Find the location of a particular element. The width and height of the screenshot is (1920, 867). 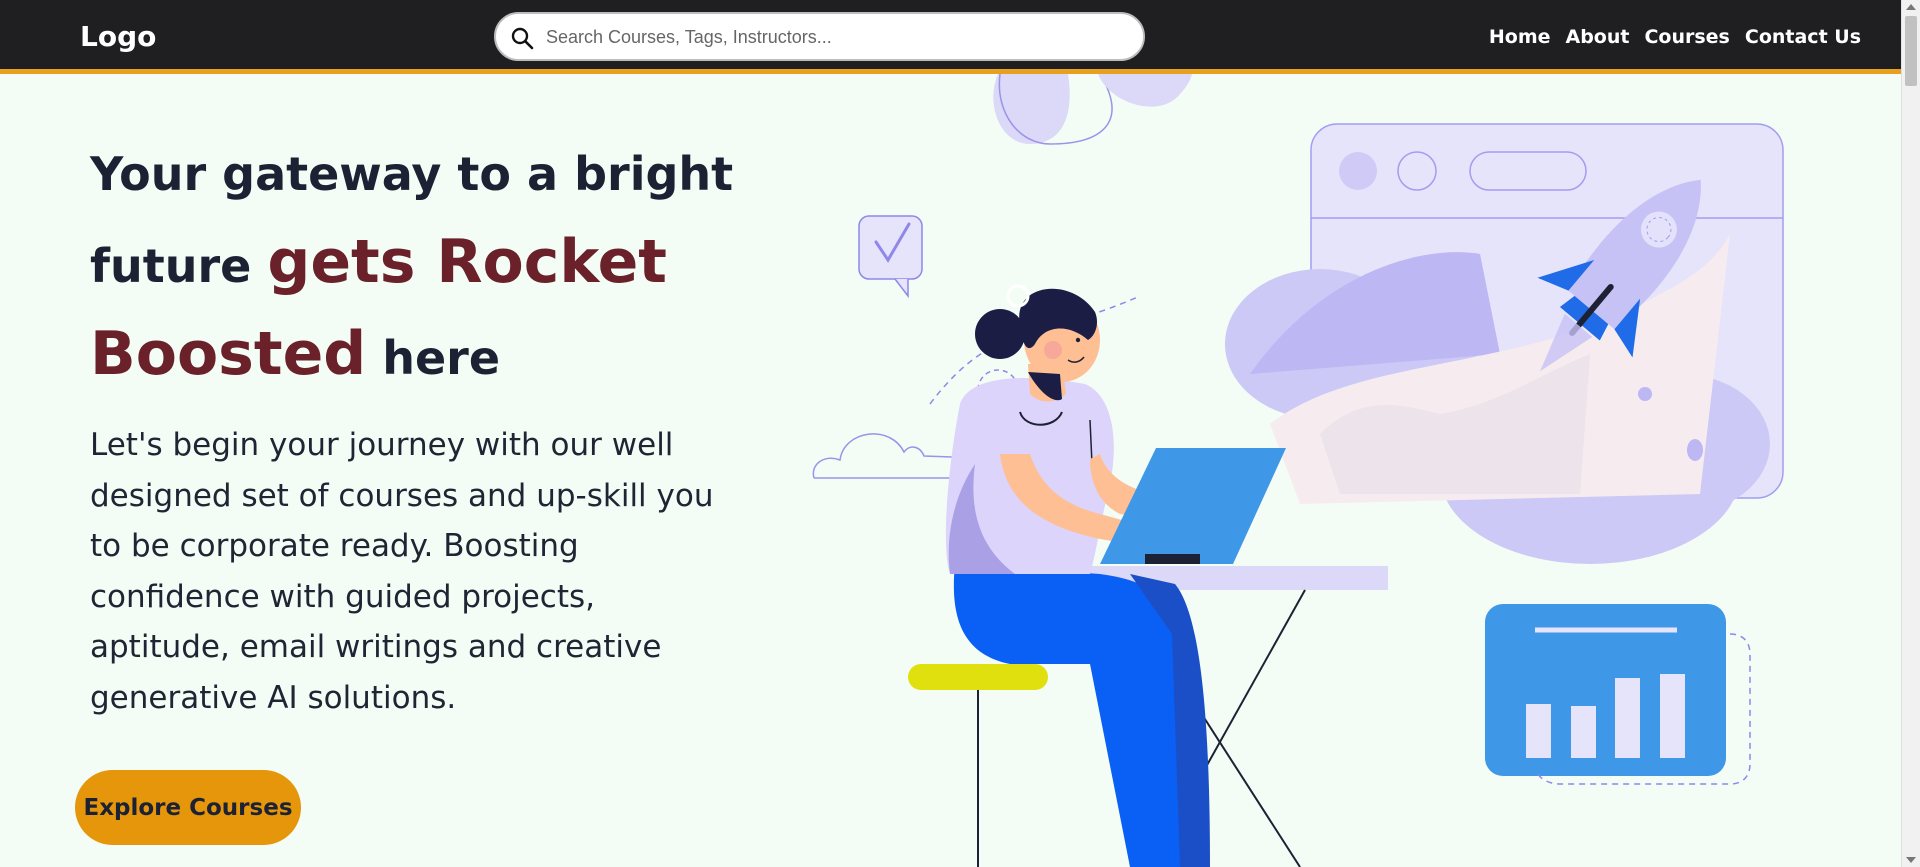

scroll-up-arrow-icon is located at coordinates (1911, 7).